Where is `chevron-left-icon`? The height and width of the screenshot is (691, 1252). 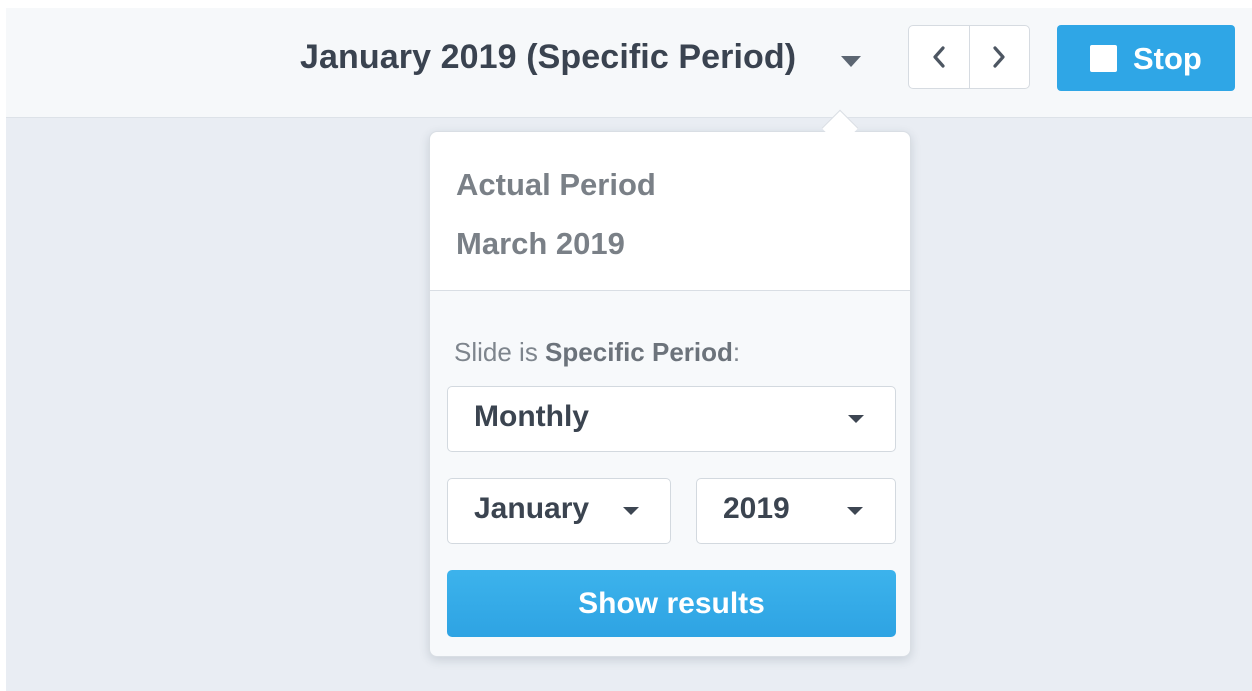
chevron-left-icon is located at coordinates (939, 57).